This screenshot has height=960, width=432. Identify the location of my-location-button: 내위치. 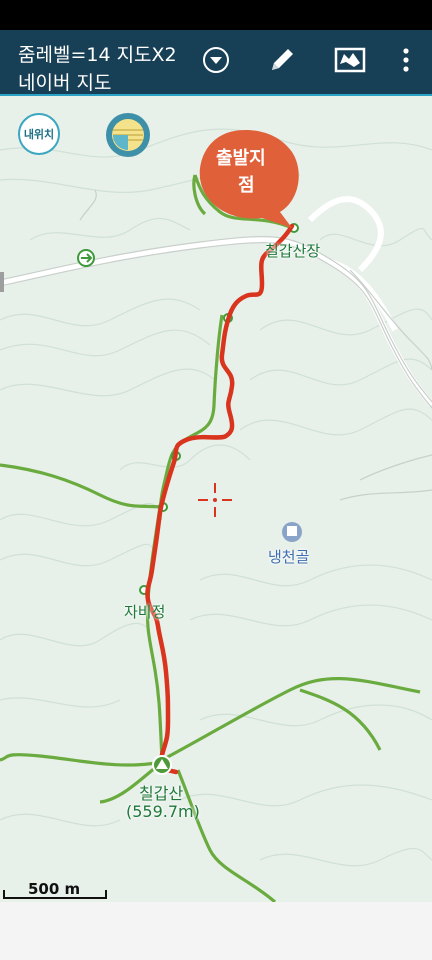
(39, 134).